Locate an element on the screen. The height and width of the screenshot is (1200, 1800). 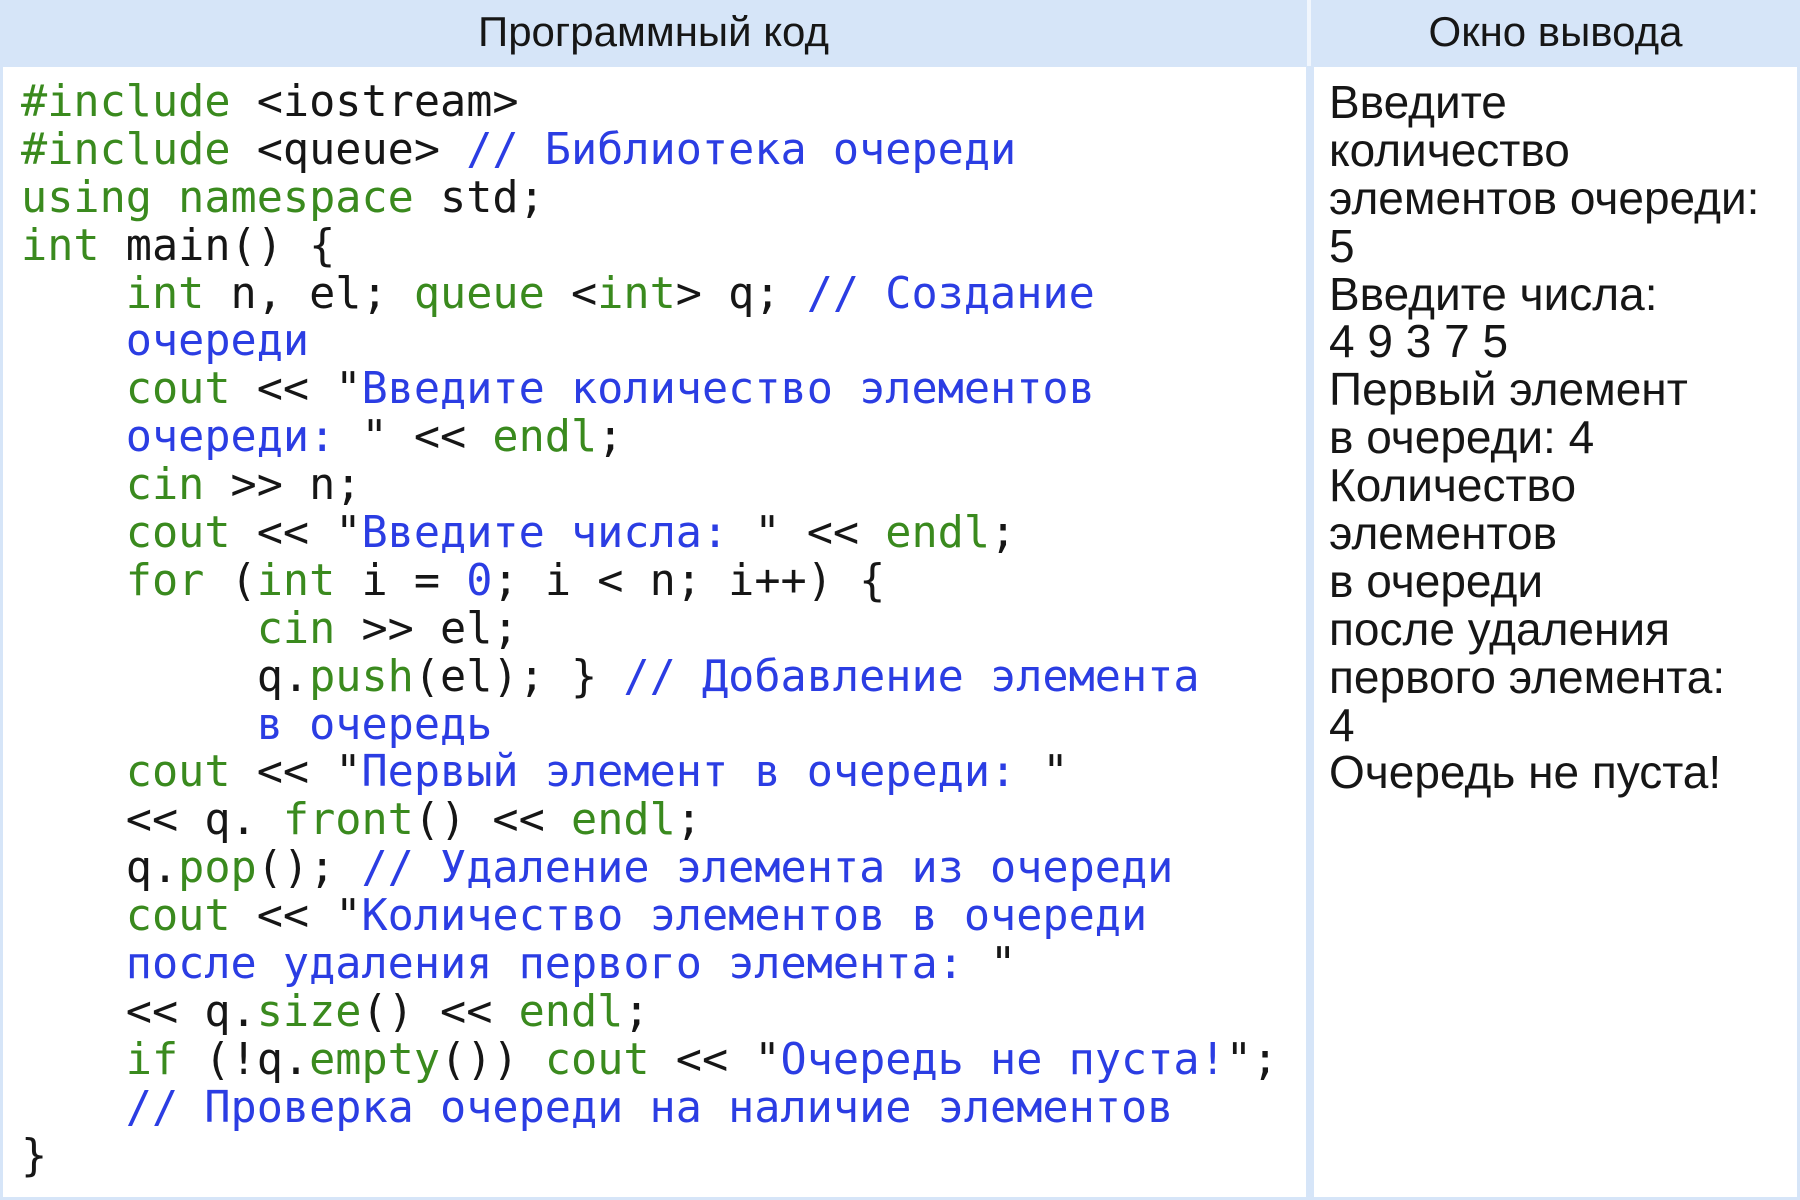
code-token: " << is located at coordinates (820, 533).